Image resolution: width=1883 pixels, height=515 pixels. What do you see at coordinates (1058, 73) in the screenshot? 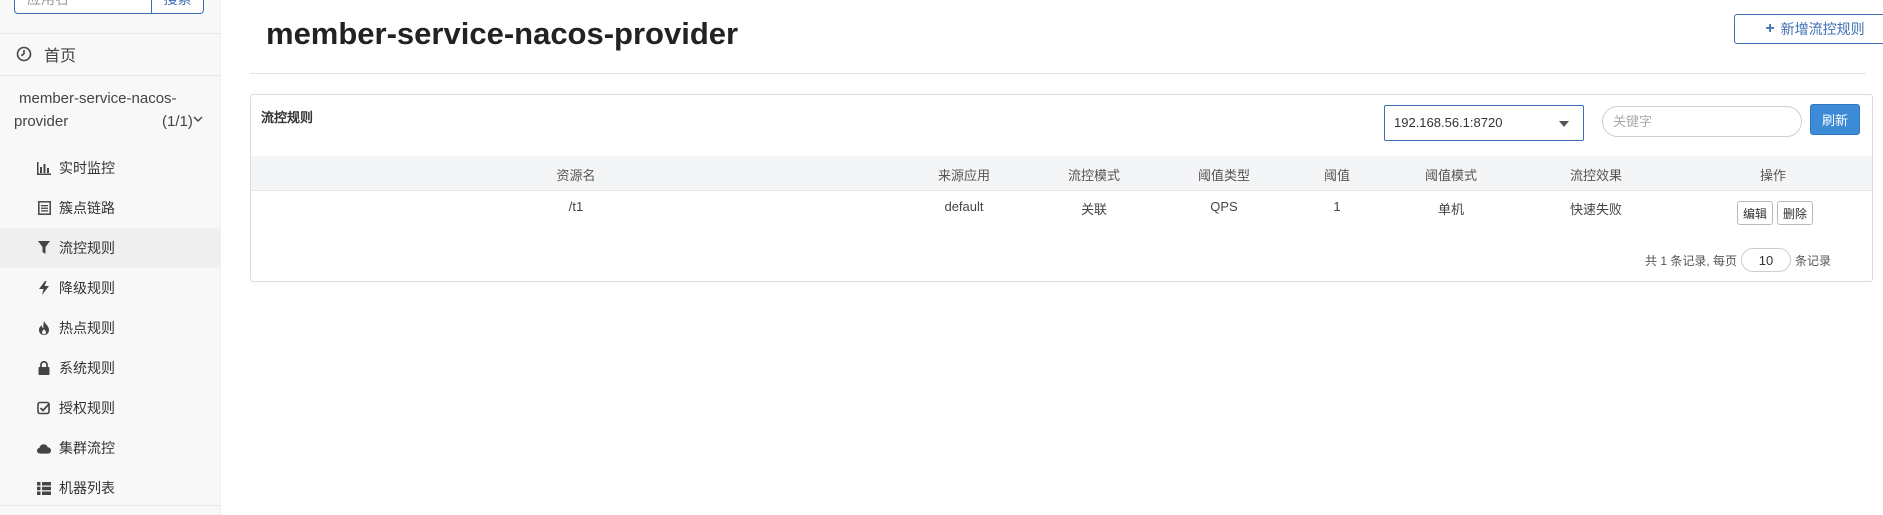
I see `header-divider` at bounding box center [1058, 73].